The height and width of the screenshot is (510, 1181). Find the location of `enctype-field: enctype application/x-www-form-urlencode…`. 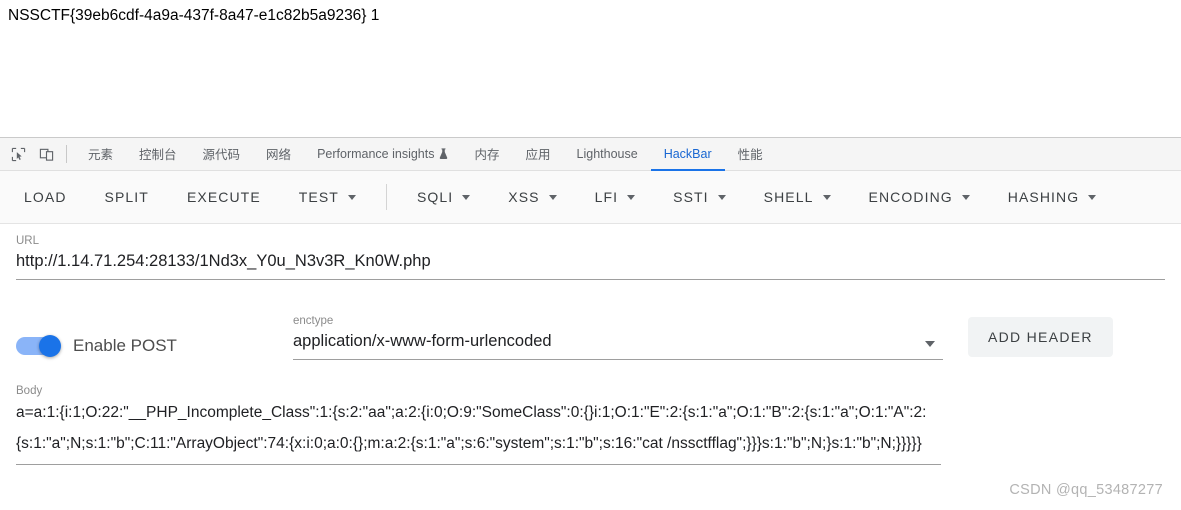

enctype-field: enctype application/x-www-form-urlencode… is located at coordinates (618, 332).